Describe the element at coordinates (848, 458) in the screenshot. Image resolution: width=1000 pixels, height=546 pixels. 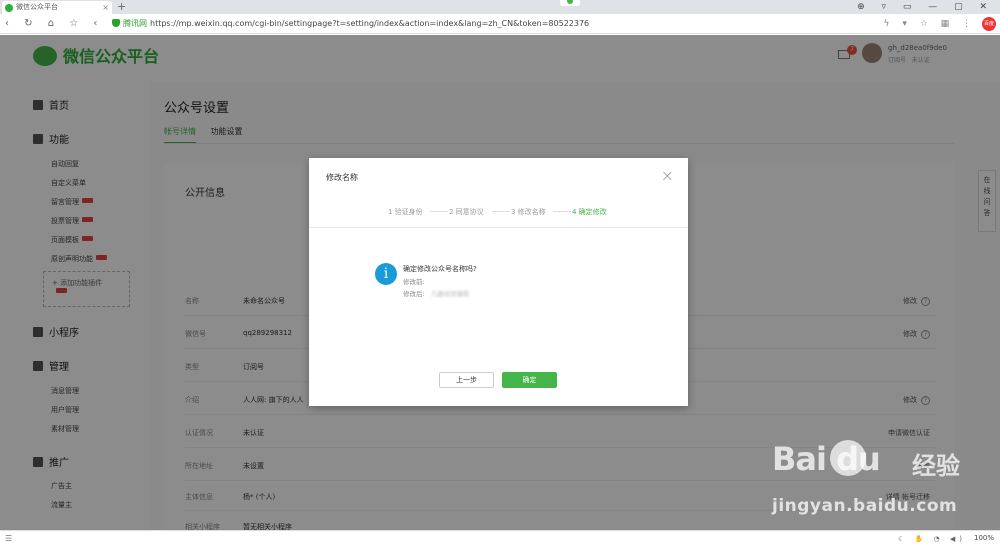
I see `paw-icon` at that location.